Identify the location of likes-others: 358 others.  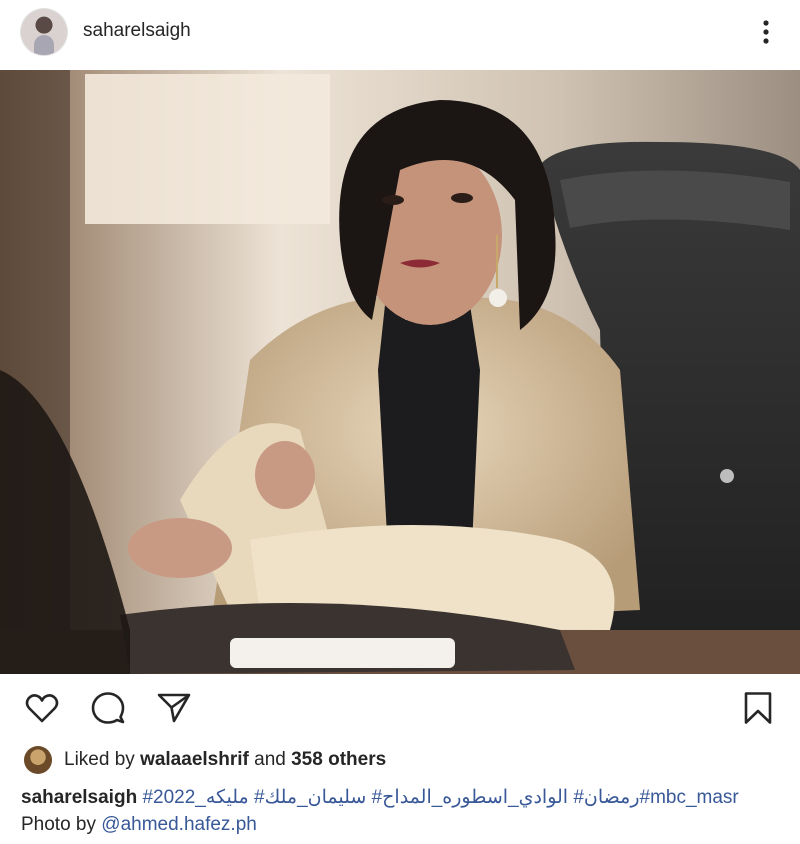
(338, 760).